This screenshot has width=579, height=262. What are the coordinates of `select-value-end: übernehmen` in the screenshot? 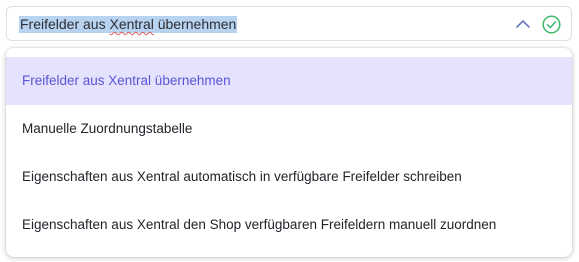 It's located at (195, 24).